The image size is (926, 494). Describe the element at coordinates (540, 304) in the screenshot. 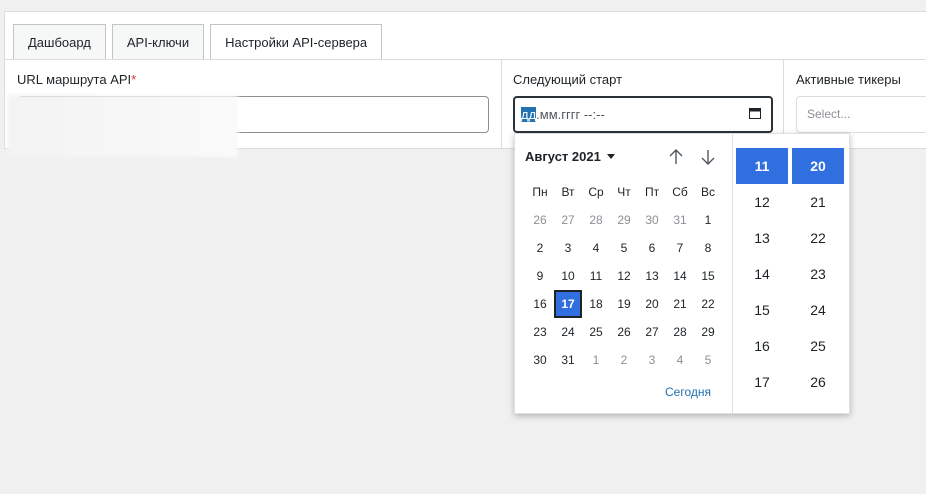

I see `calendar-day: 16` at that location.